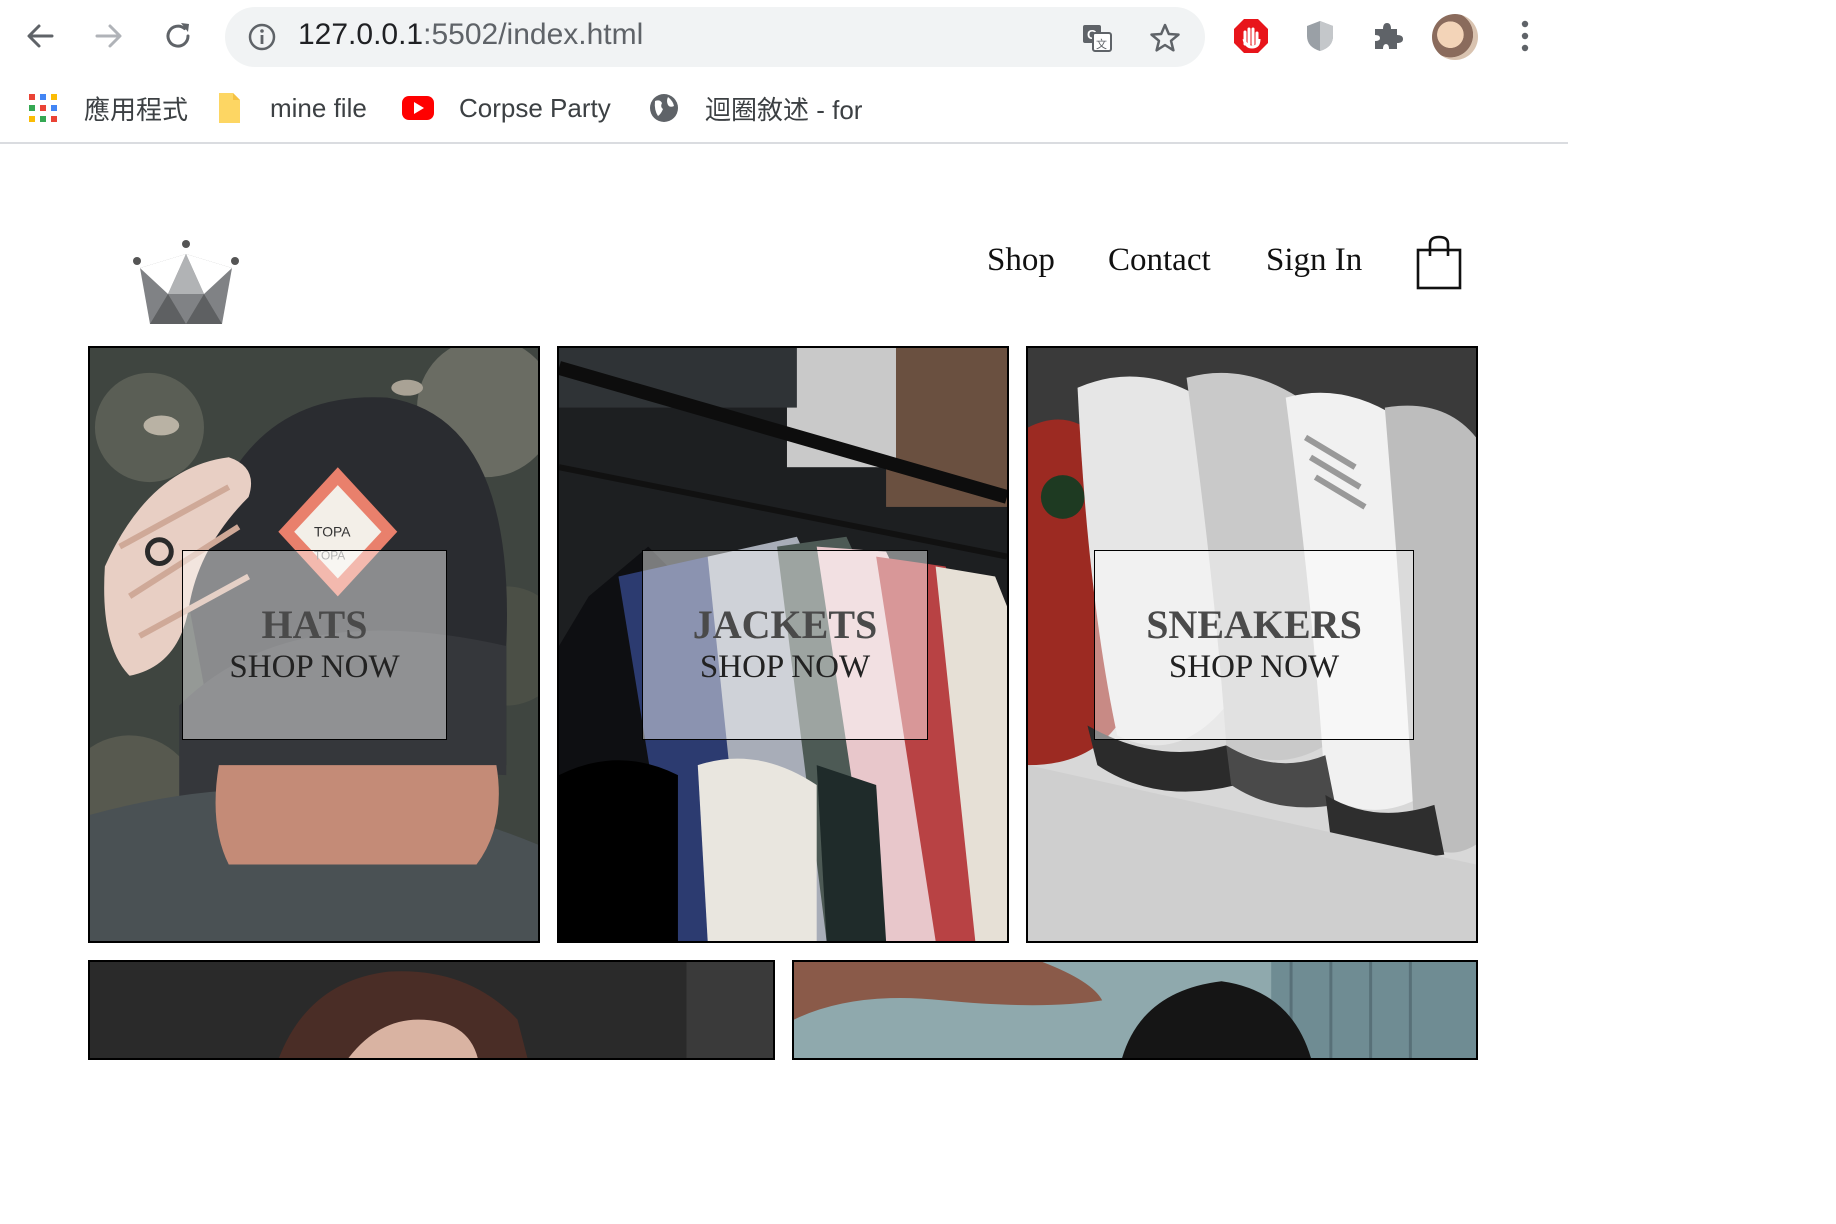 This screenshot has width=1836, height=1224. I want to click on category-overlay: SNEAKERS SHOP NOW, so click(1254, 645).